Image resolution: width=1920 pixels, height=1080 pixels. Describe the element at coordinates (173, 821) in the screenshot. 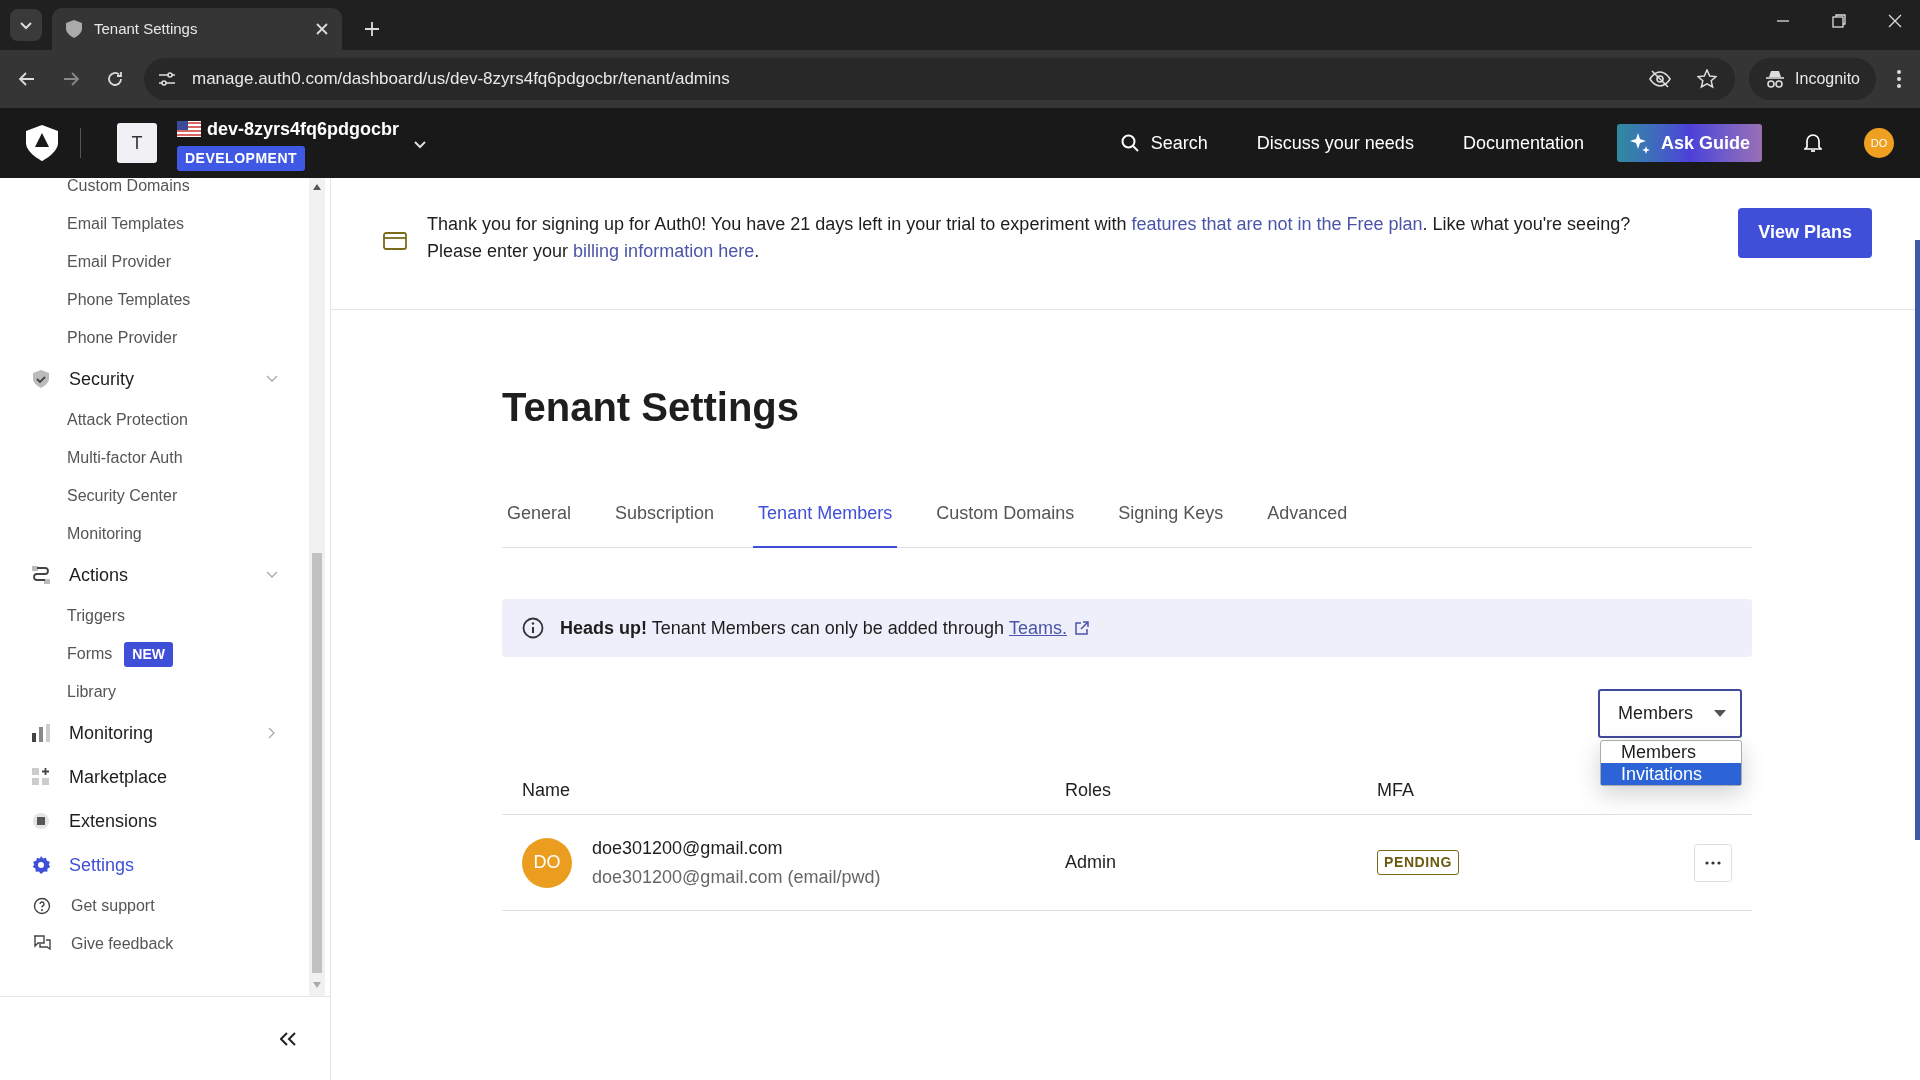

I see `sidebar-section: Extensions` at that location.